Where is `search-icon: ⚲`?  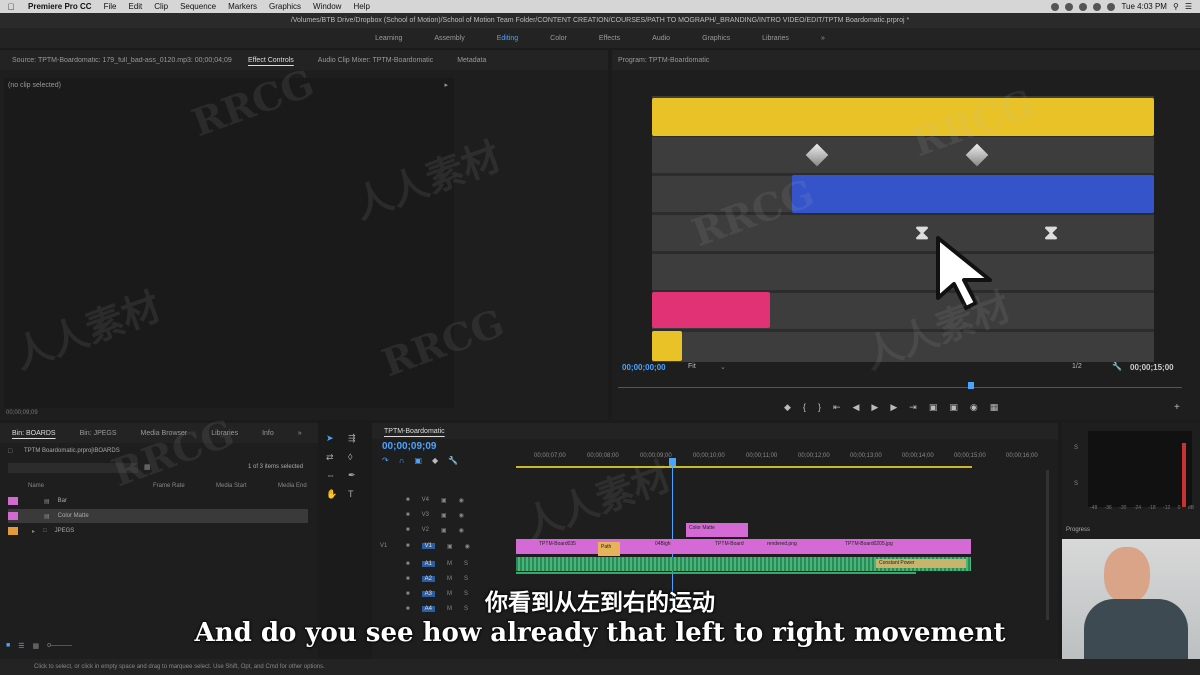 search-icon: ⚲ is located at coordinates (1176, 6).